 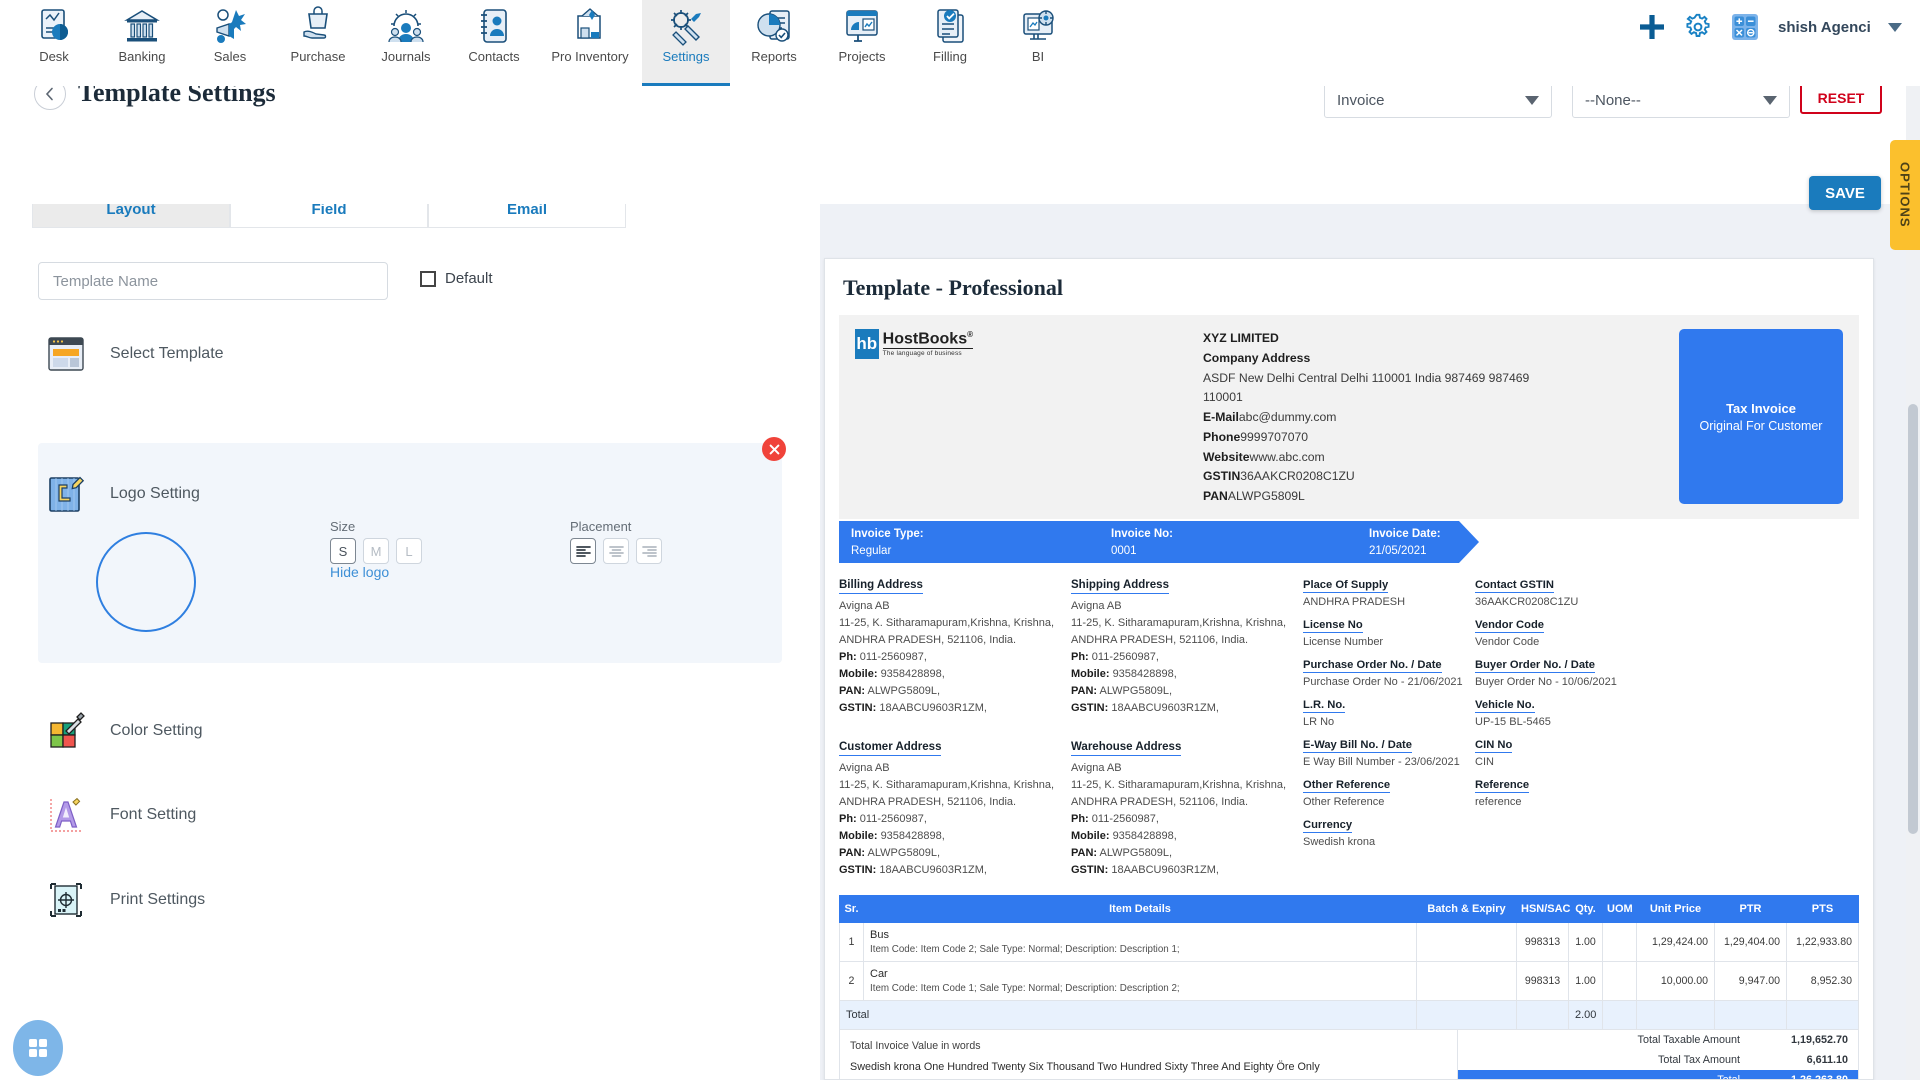 I want to click on company-pan: ALWPG5809L, so click(x=1266, y=496).